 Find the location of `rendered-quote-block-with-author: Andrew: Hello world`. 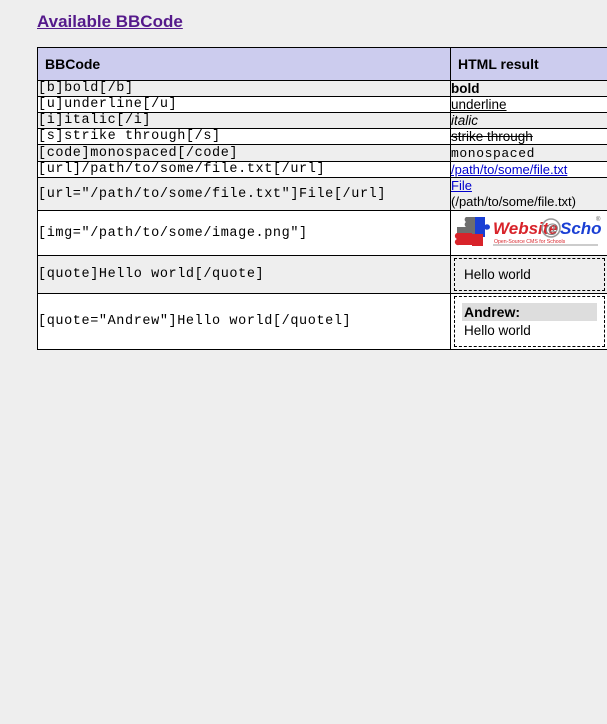

rendered-quote-block-with-author: Andrew: Hello world is located at coordinates (529, 321).